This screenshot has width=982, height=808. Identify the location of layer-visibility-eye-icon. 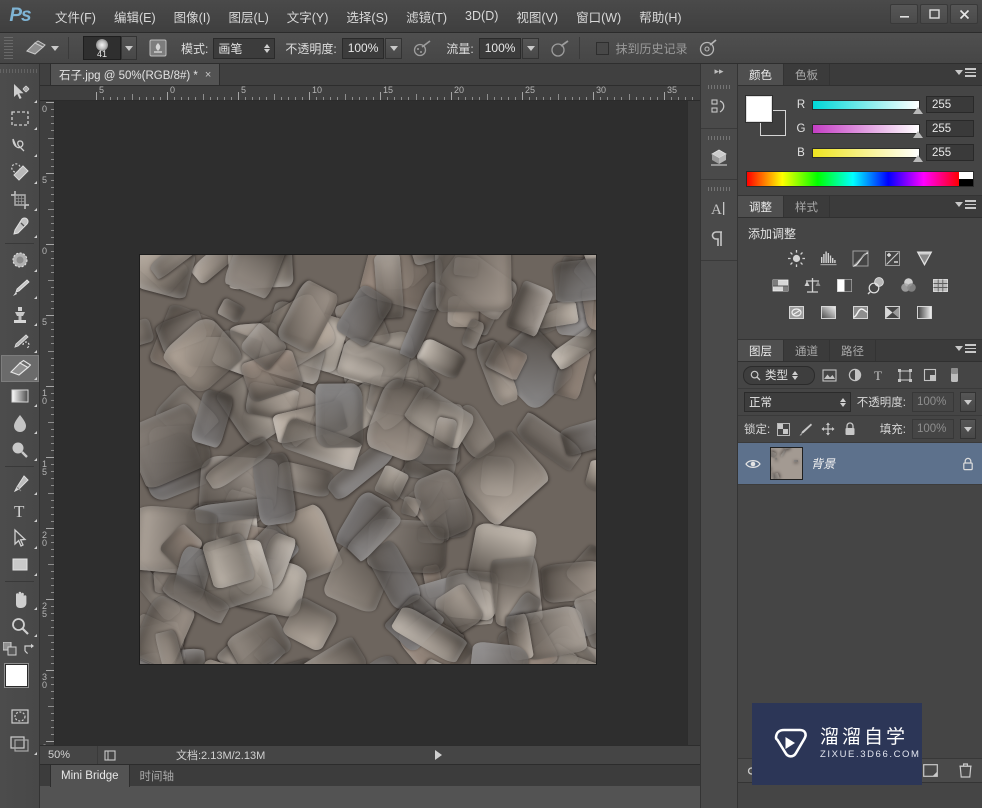
(753, 464).